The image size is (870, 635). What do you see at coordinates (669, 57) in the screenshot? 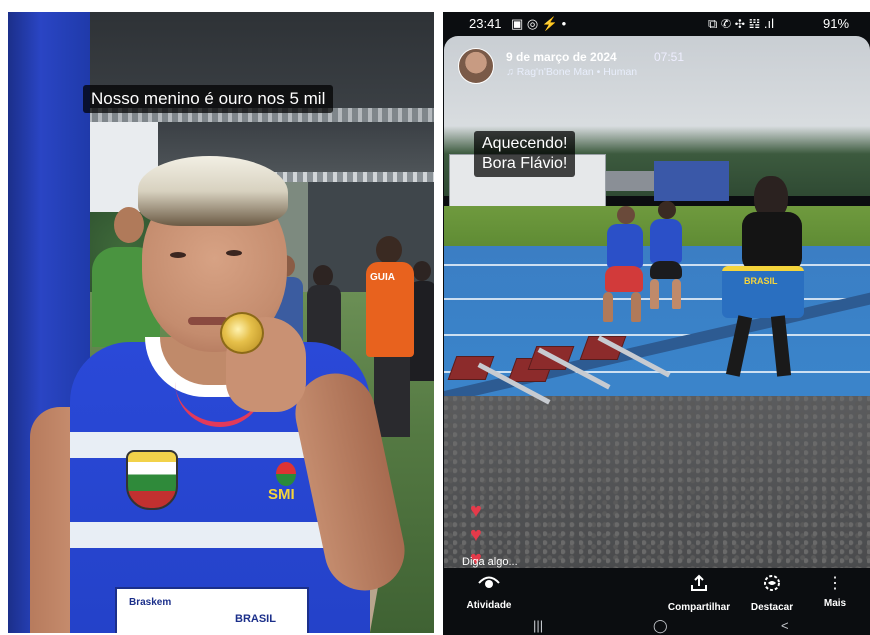
I see `story-time: 07:51` at bounding box center [669, 57].